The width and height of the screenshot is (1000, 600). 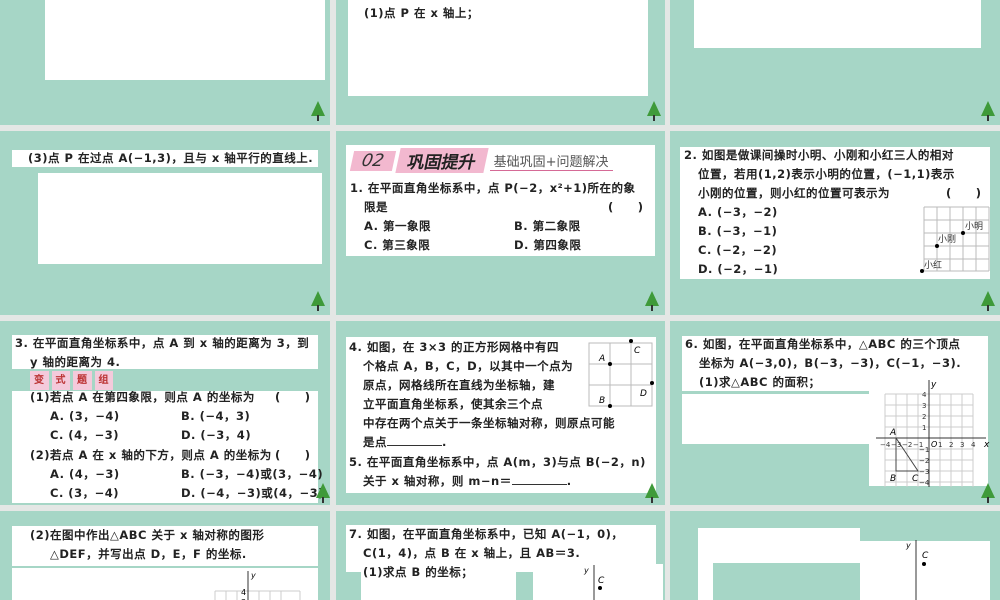 What do you see at coordinates (84, 493) in the screenshot?
I see `option-c: C. (3，−4)` at bounding box center [84, 493].